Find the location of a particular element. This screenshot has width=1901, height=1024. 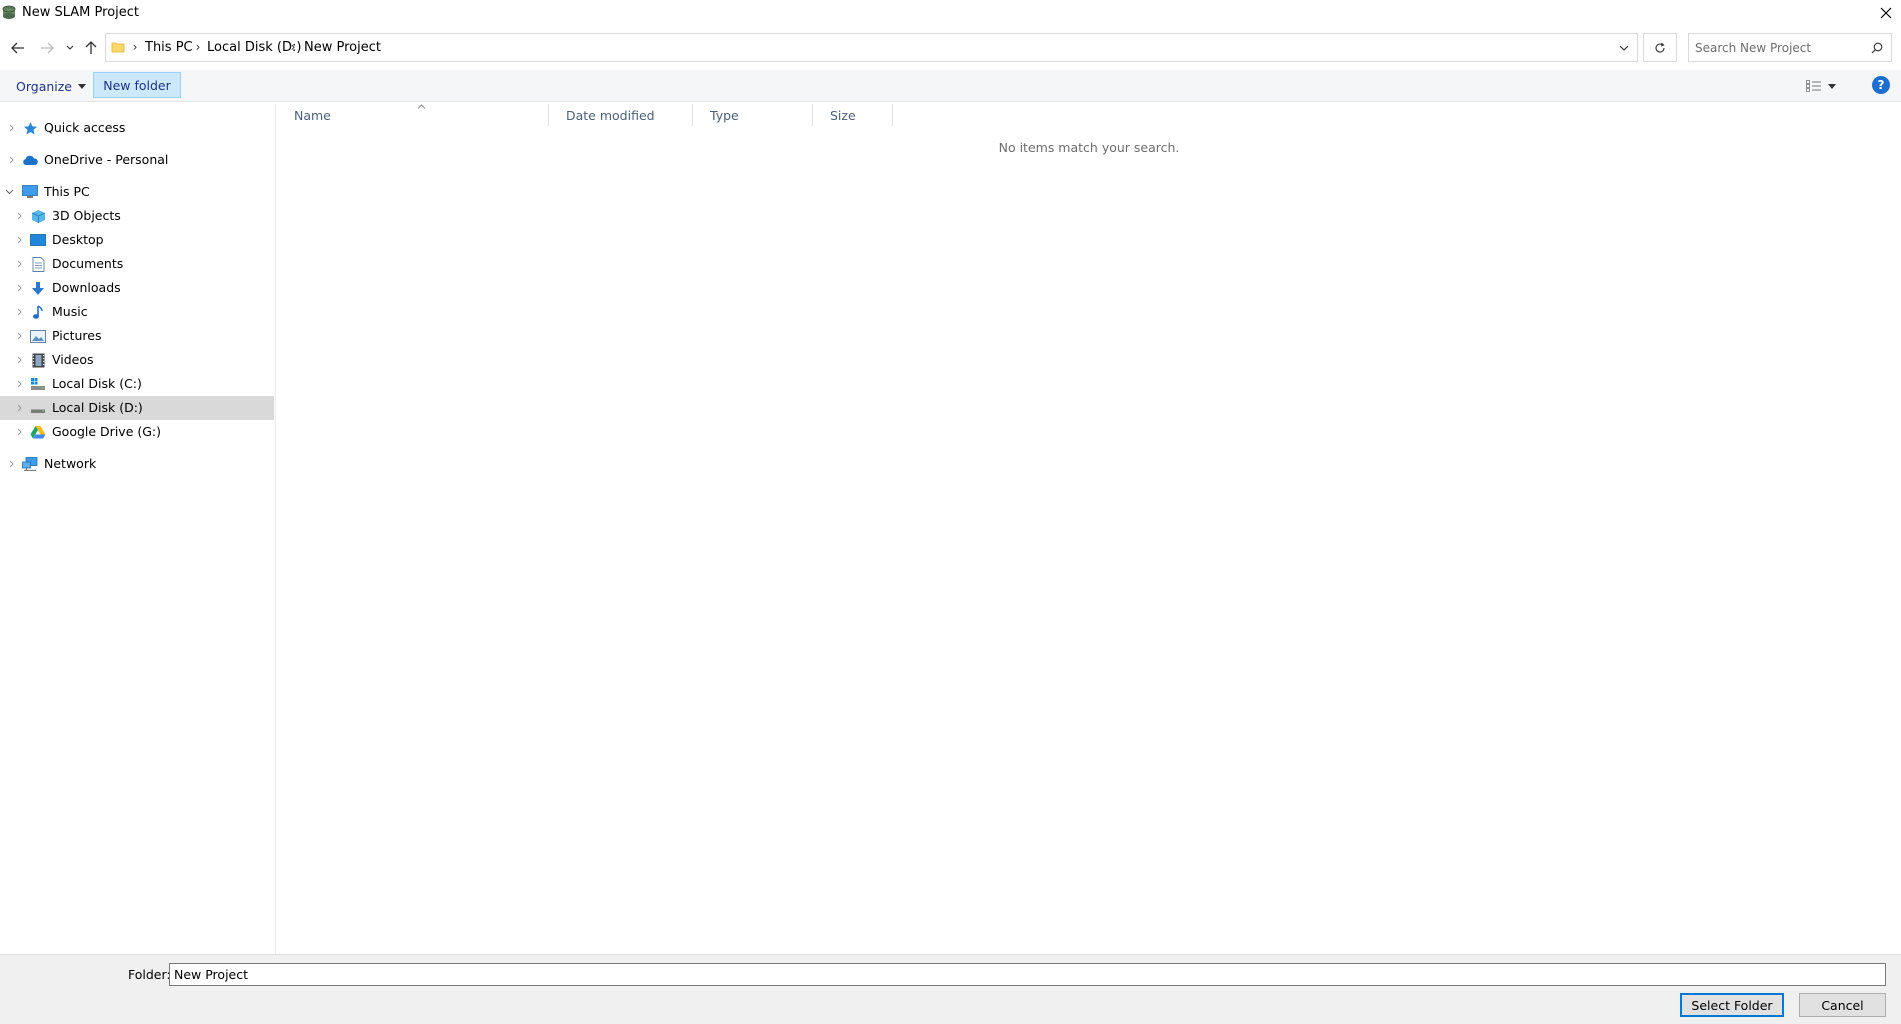

forward-button is located at coordinates (47, 48).